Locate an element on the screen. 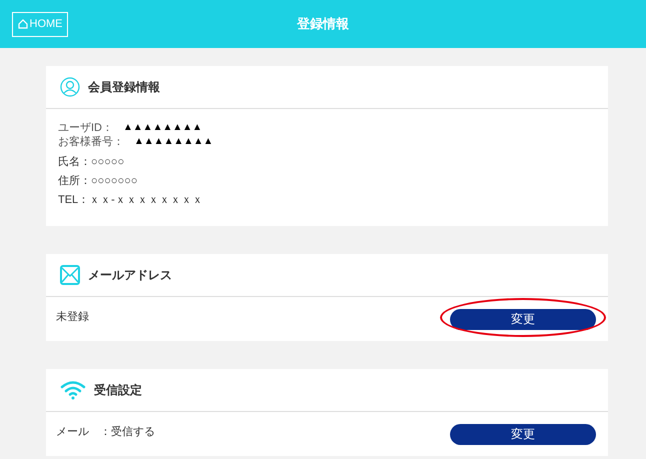 The width and height of the screenshot is (646, 459). section-title: 会員登録情報 is located at coordinates (124, 87).